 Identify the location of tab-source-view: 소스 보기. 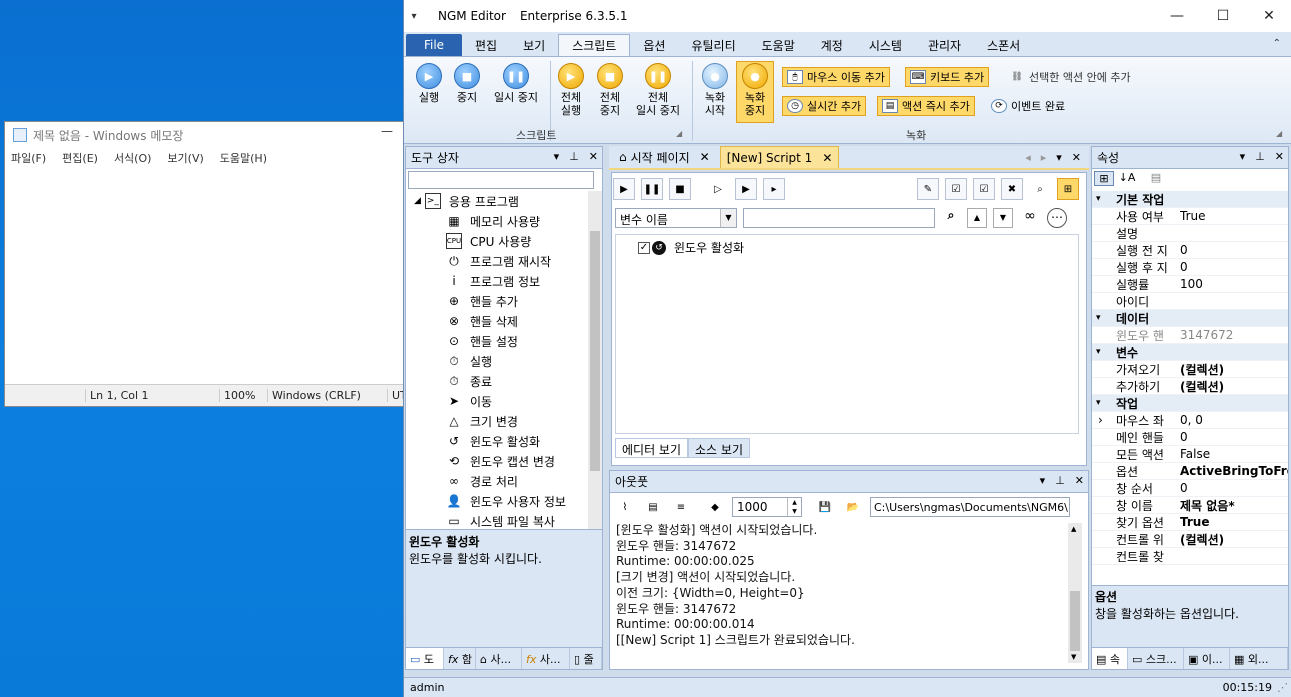
(719, 448).